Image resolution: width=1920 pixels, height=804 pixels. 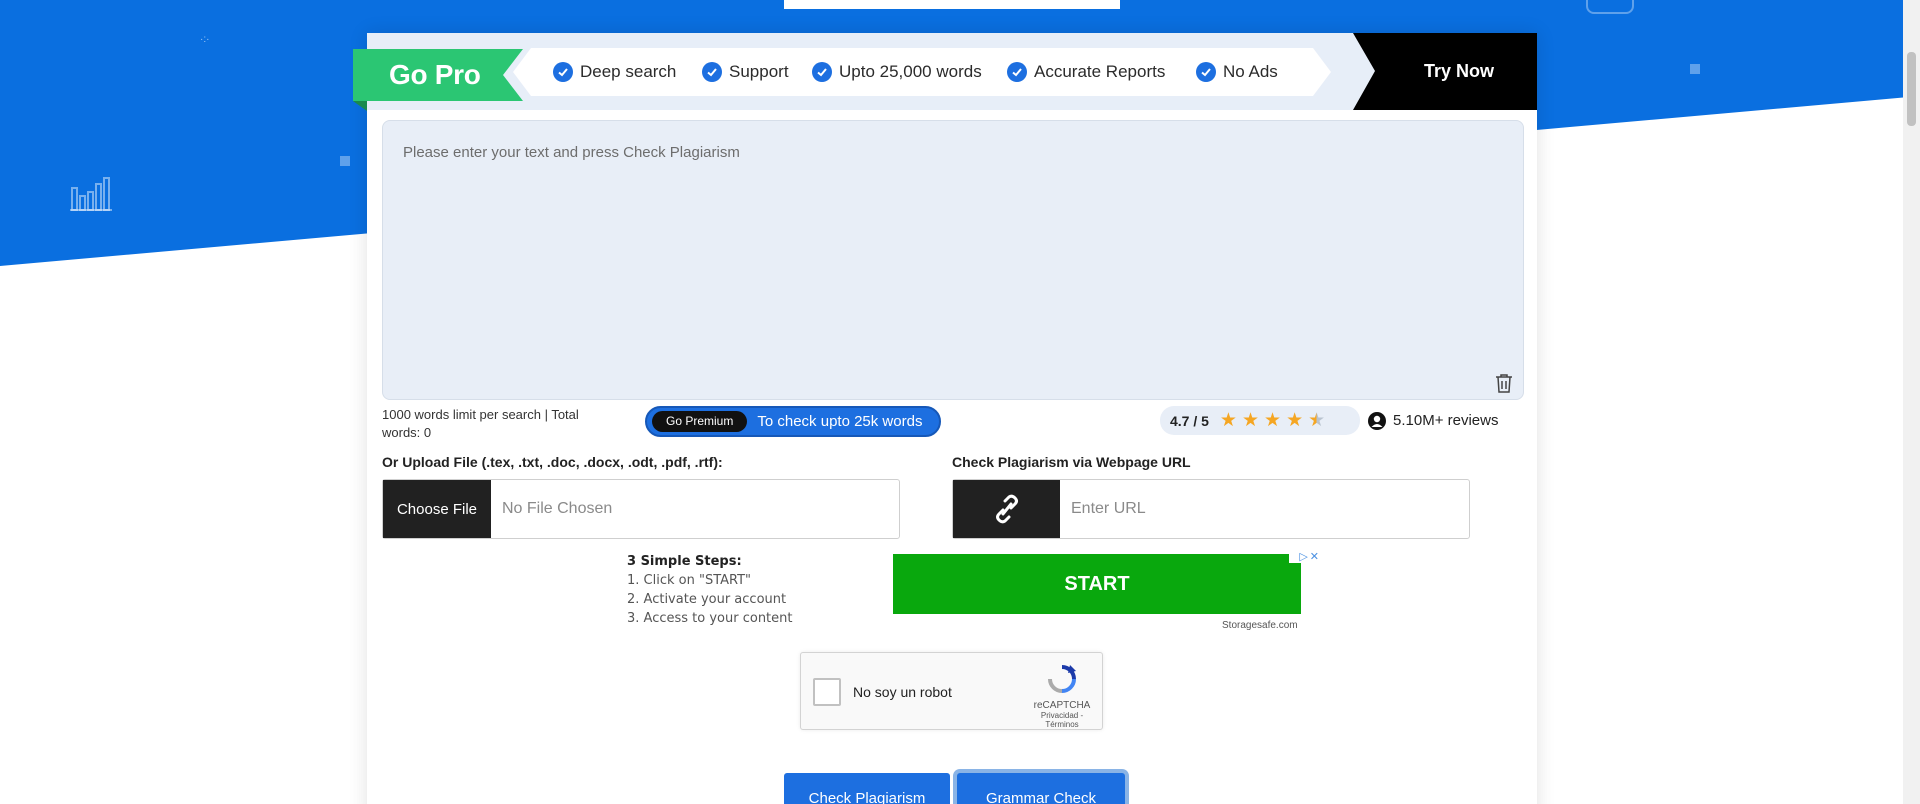 I want to click on rating-score: 4.7 / 5, so click(x=1189, y=420).